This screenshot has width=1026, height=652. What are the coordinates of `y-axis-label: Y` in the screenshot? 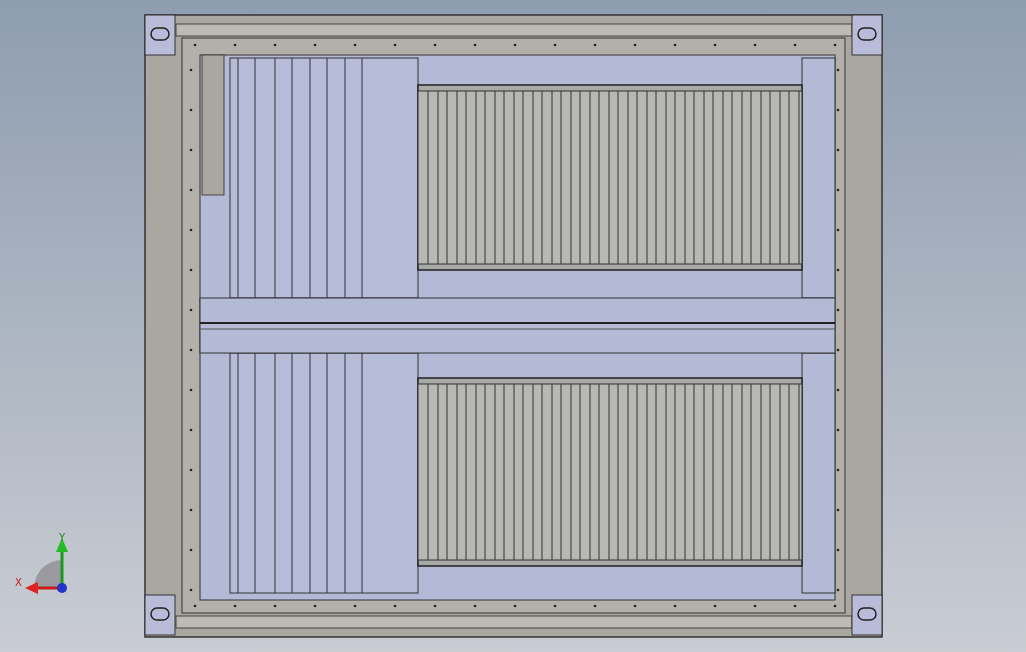 It's located at (62, 537).